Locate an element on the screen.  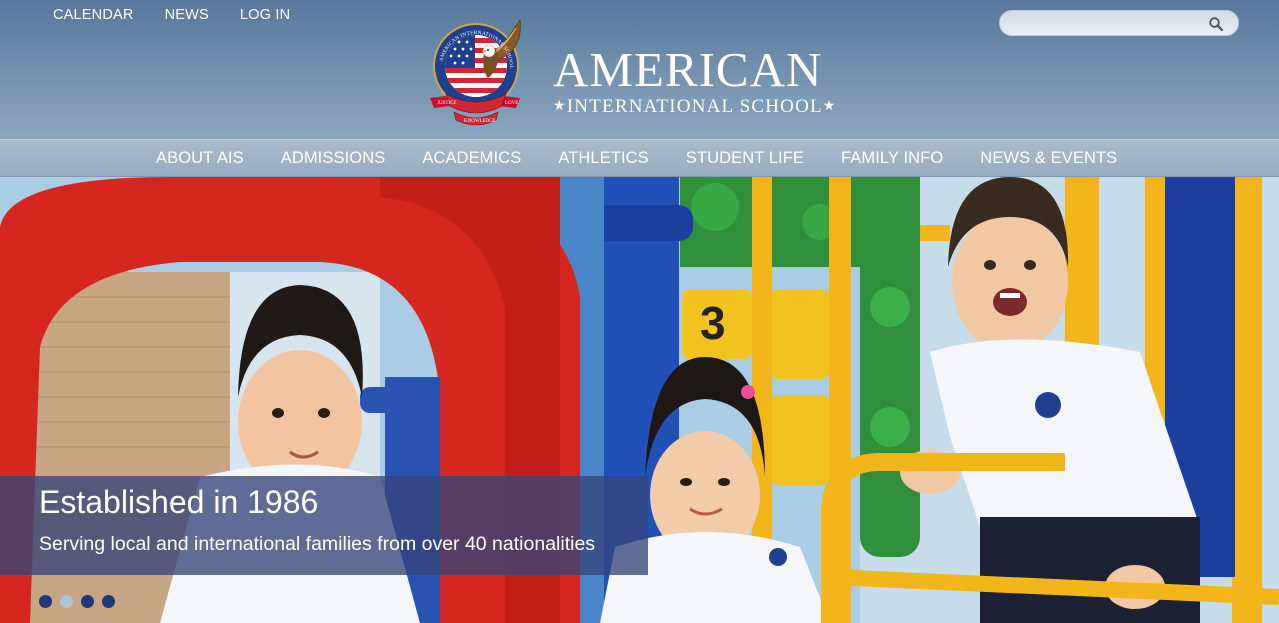
nav-item-athletics: ATHLETICS is located at coordinates (603, 158).